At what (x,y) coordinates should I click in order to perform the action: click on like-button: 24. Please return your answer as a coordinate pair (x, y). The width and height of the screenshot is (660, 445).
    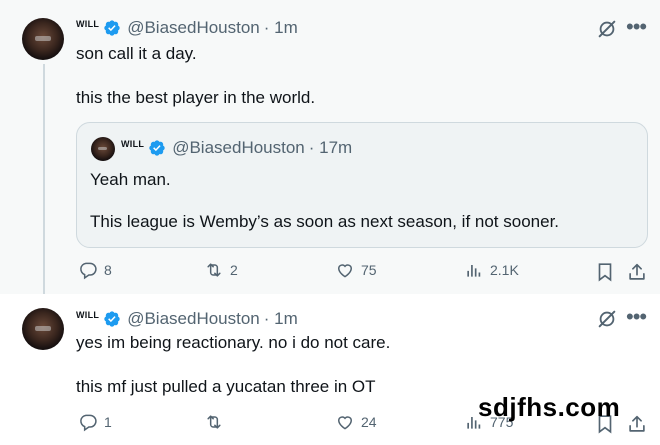
    Looking at the image, I should click on (356, 422).